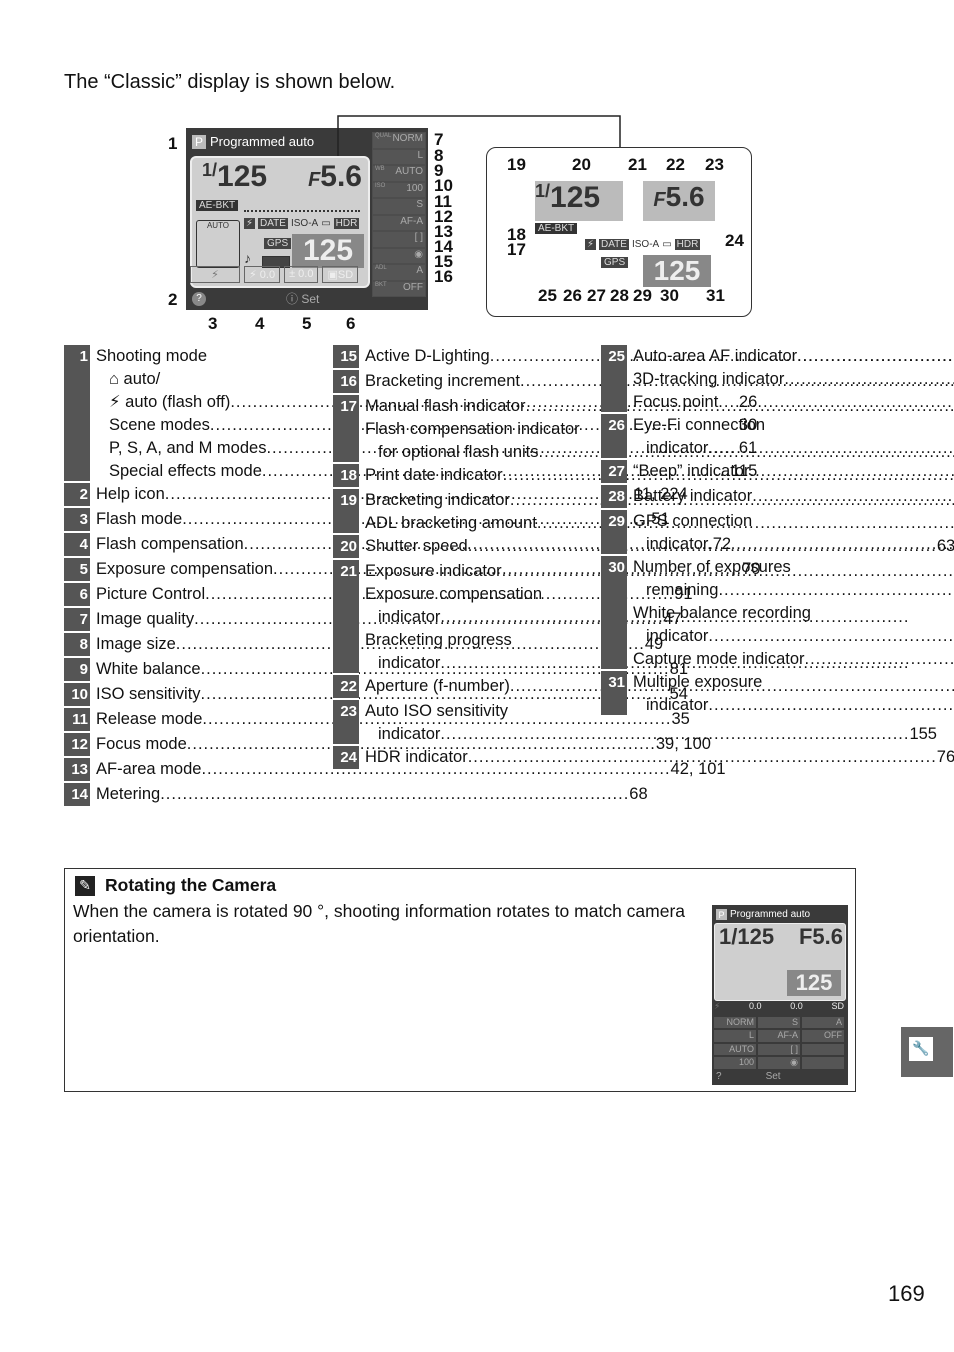 Image resolution: width=954 pixels, height=1352 pixels. Describe the element at coordinates (472, 429) in the screenshot. I see `legend-text: Flash compensation indicator` at that location.